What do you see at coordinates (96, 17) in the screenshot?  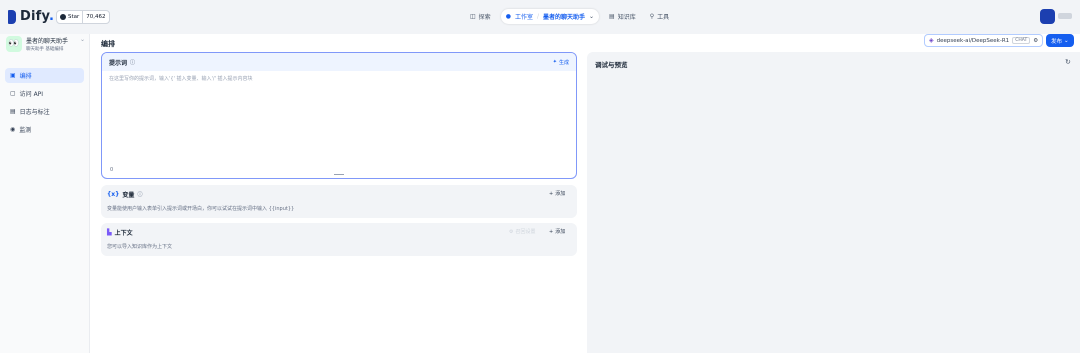 I see `github-star-count: 70,462` at bounding box center [96, 17].